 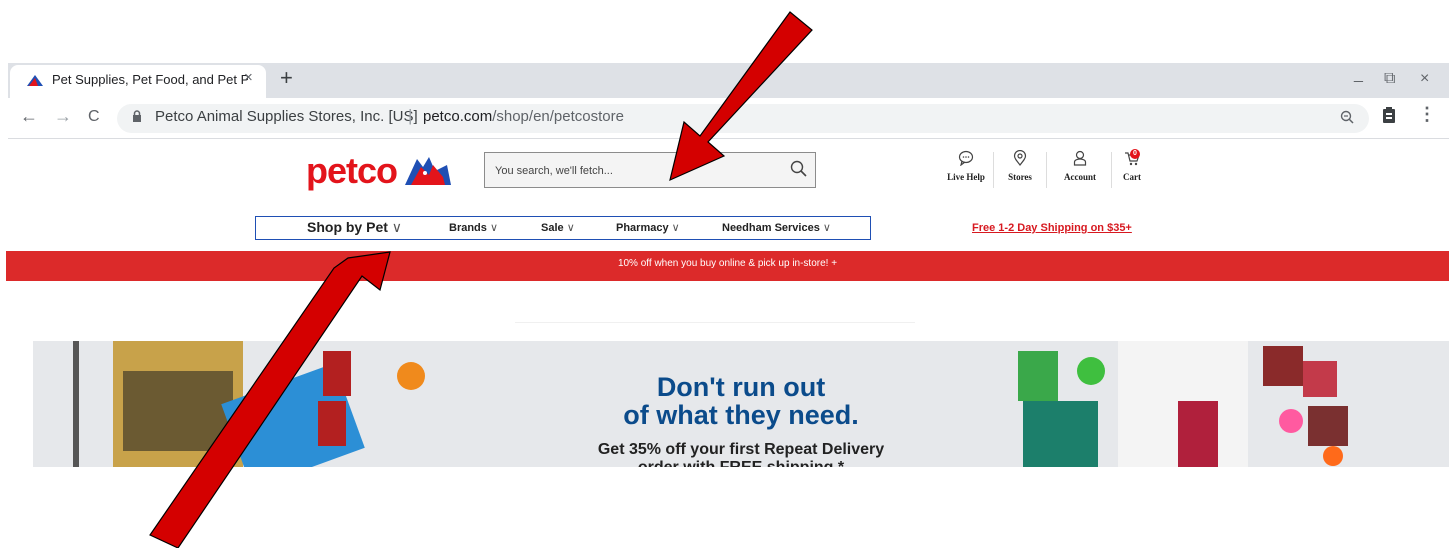 What do you see at coordinates (741, 96) in the screenshot?
I see `annotation-arrow-to-search` at bounding box center [741, 96].